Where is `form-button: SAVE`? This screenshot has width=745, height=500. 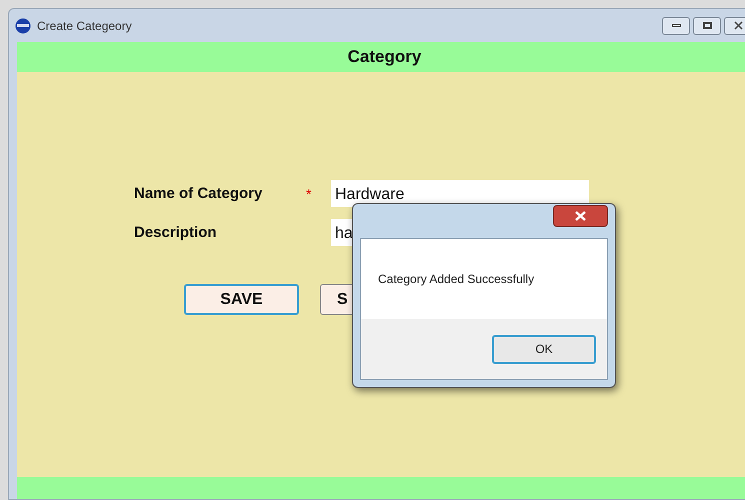 form-button: SAVE is located at coordinates (241, 299).